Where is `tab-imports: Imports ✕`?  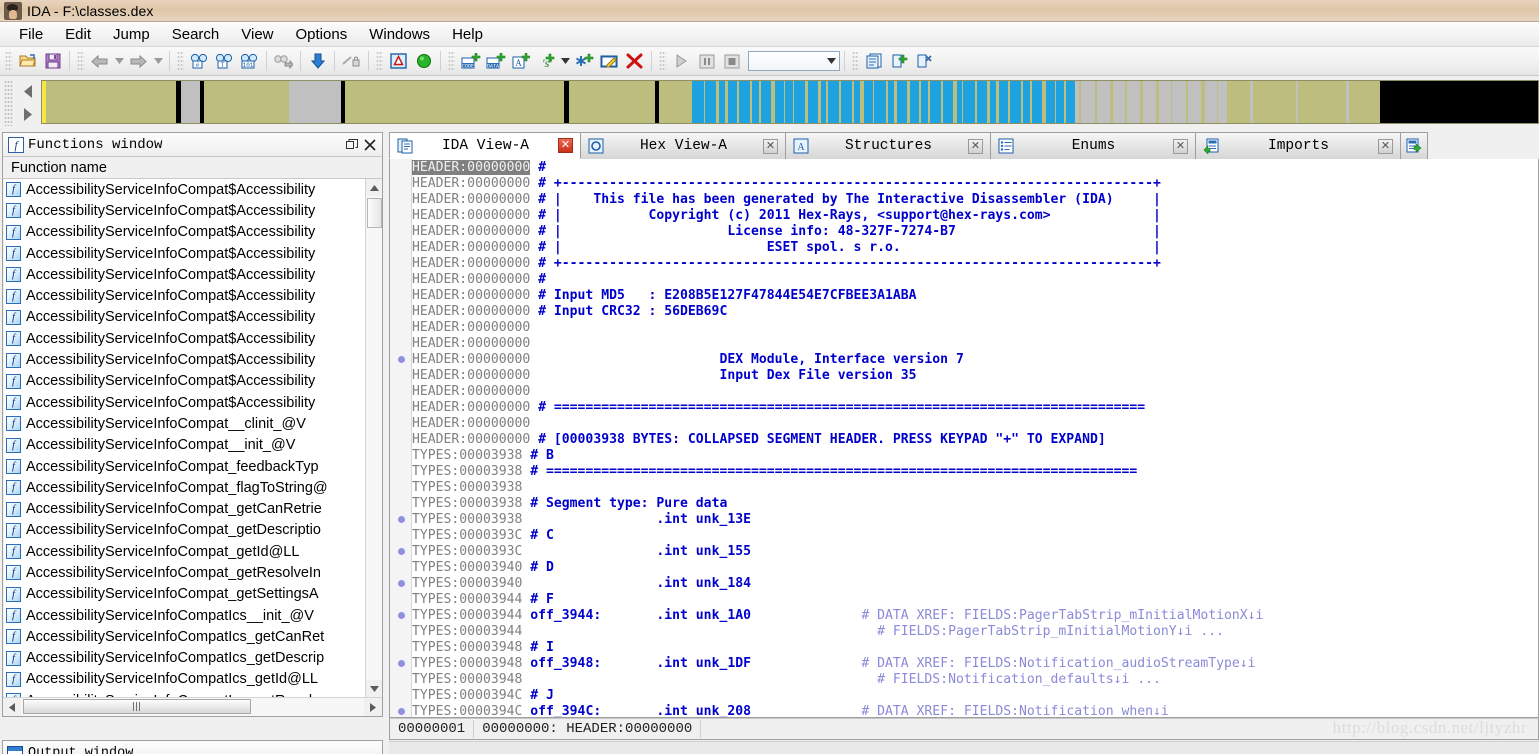 tab-imports: Imports ✕ is located at coordinates (1298, 145).